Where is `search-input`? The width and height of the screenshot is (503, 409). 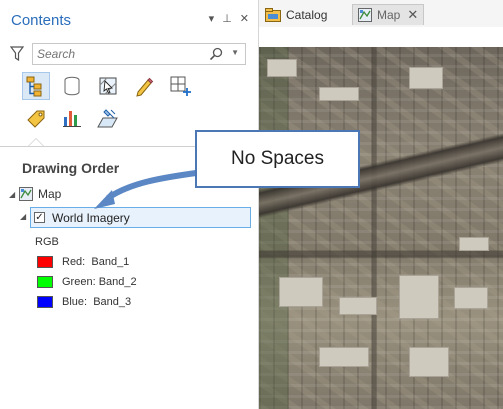 search-input is located at coordinates (122, 54).